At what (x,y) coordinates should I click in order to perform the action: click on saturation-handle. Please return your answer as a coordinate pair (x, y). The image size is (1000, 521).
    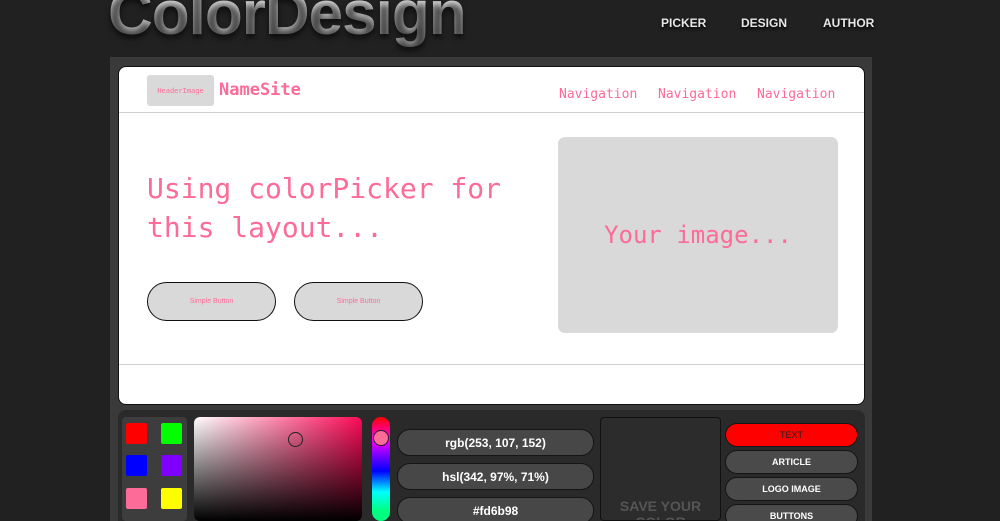
    Looking at the image, I should click on (295, 439).